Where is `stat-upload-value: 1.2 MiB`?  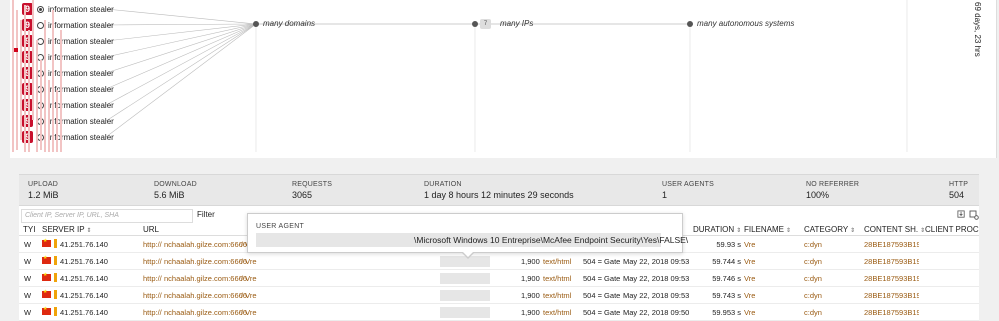 stat-upload-value: 1.2 MiB is located at coordinates (43, 195).